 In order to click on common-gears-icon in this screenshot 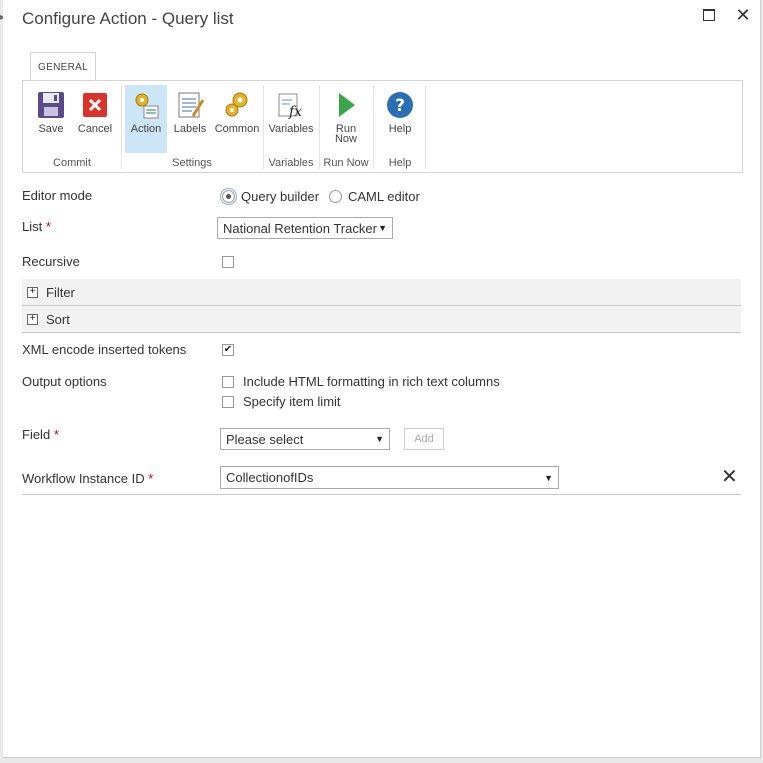, I will do `click(237, 105)`.